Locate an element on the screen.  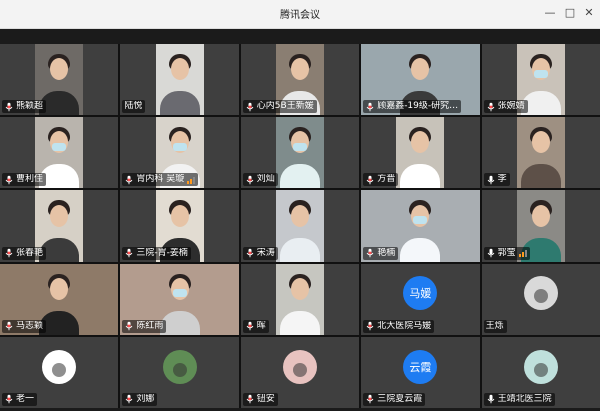
participant-name-tag: 刘灿 is located at coordinates (260, 180).